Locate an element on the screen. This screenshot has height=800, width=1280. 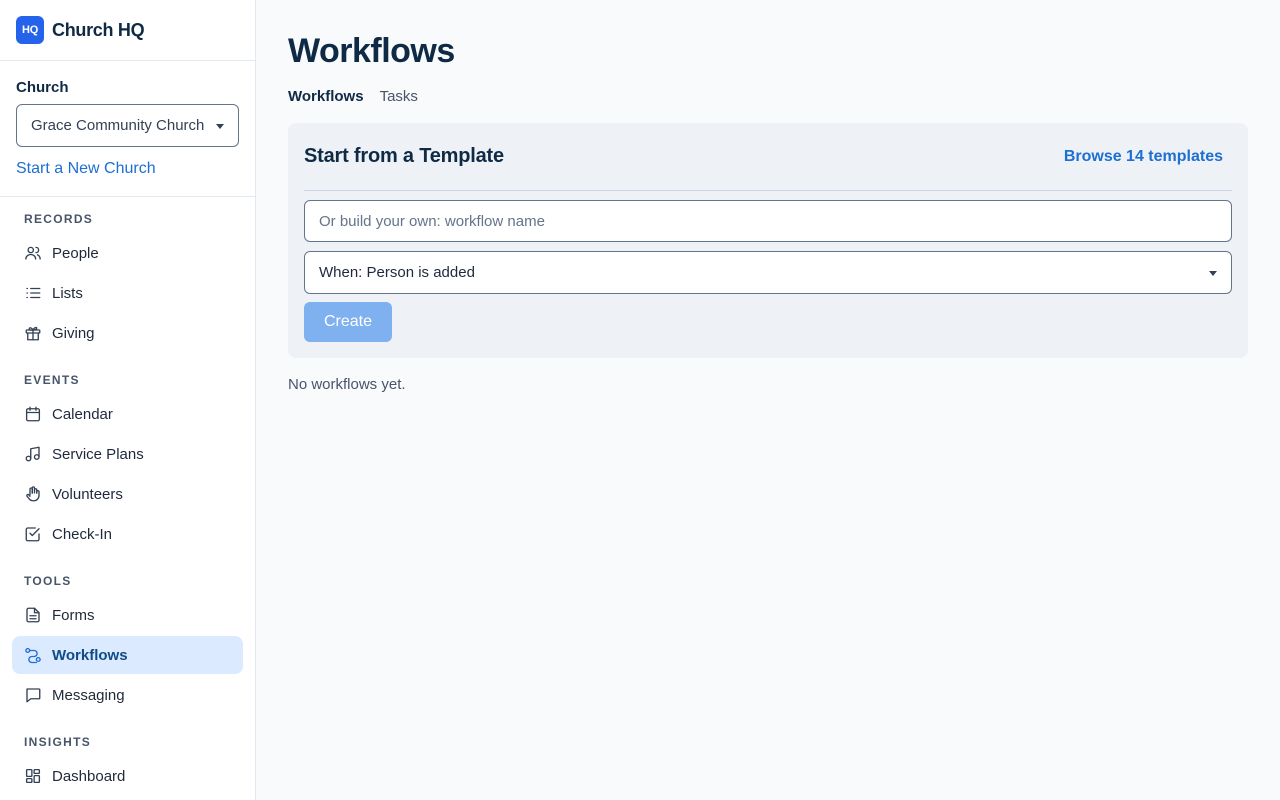
template-card-title: Start from a Template is located at coordinates (404, 156).